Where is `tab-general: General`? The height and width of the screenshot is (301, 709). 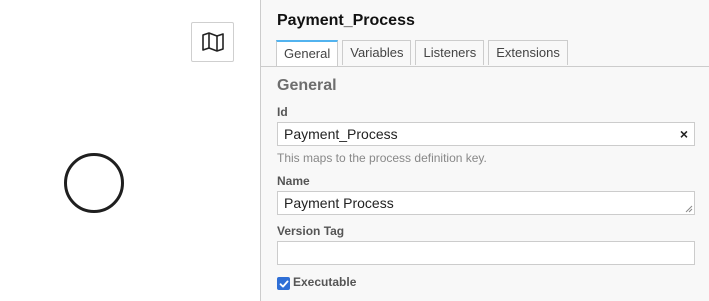 tab-general: General is located at coordinates (307, 53).